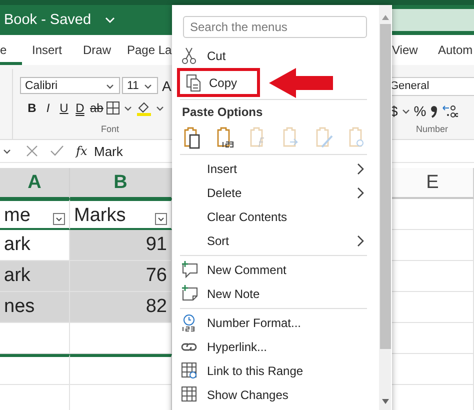  What do you see at coordinates (275, 371) in the screenshot?
I see `menu-item: Link to this Range` at bounding box center [275, 371].